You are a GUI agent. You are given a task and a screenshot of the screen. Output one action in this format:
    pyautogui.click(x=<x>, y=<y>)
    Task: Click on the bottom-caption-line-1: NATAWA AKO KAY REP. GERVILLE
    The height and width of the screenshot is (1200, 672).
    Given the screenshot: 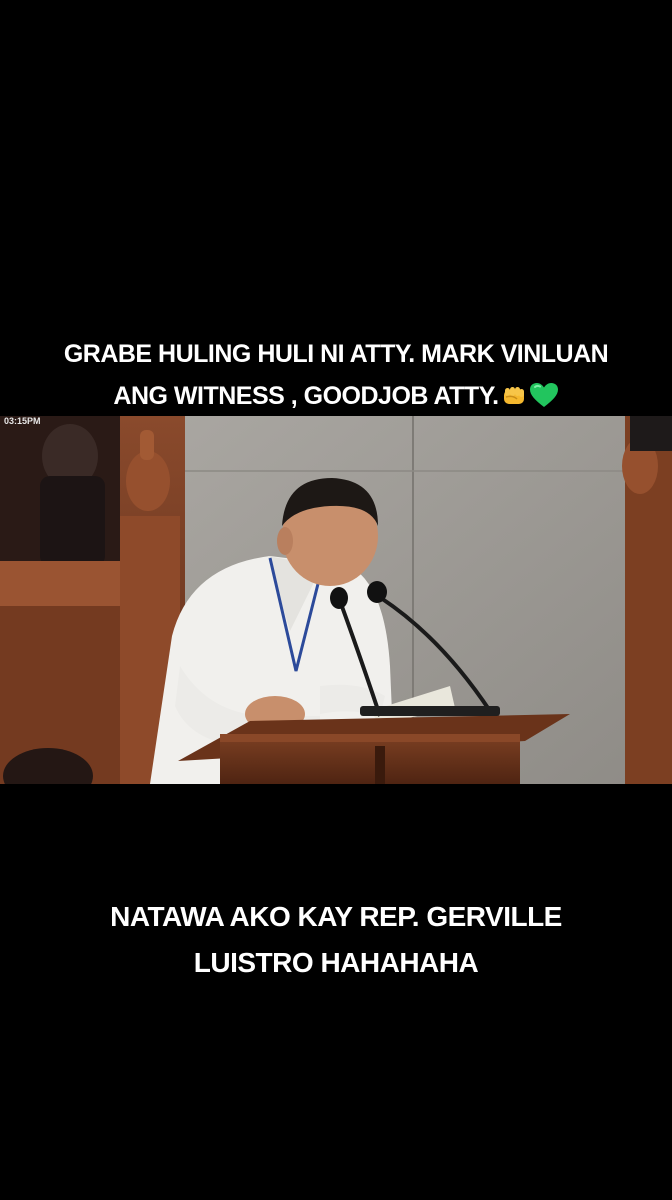 What is the action you would take?
    pyautogui.click(x=336, y=916)
    